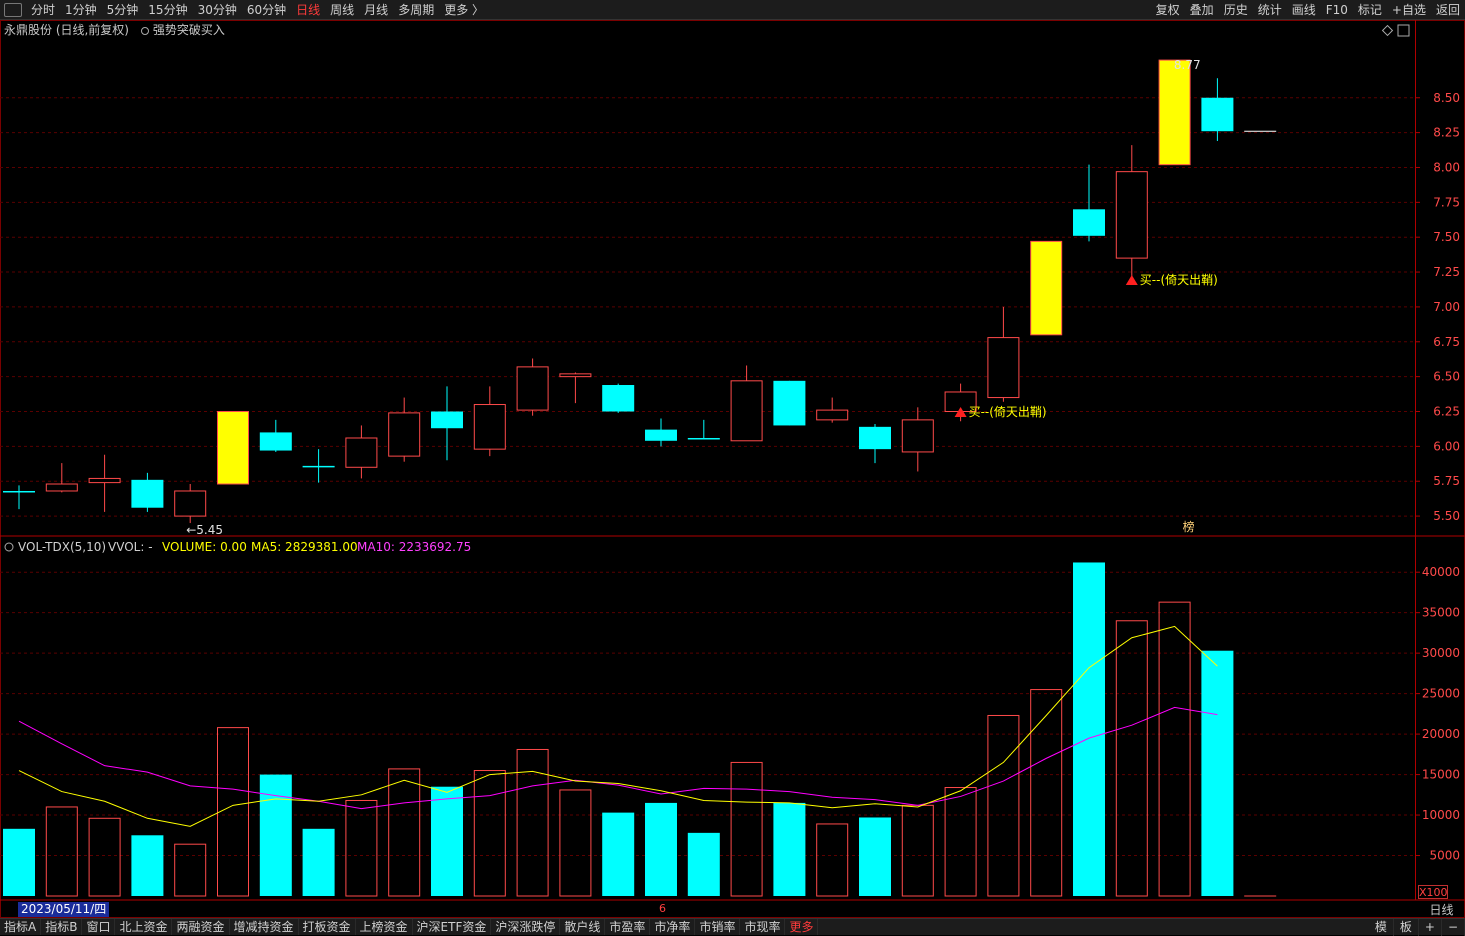  I want to click on price-tick-label: 6.25, so click(1446, 412).